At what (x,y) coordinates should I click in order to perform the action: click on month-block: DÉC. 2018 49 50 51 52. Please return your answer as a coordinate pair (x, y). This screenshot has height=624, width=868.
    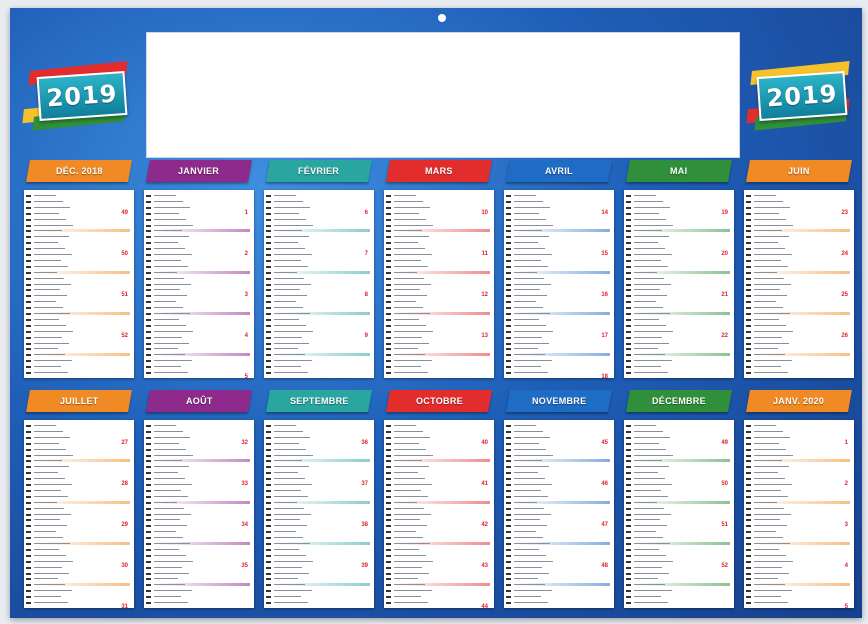
    Looking at the image, I should click on (79, 269).